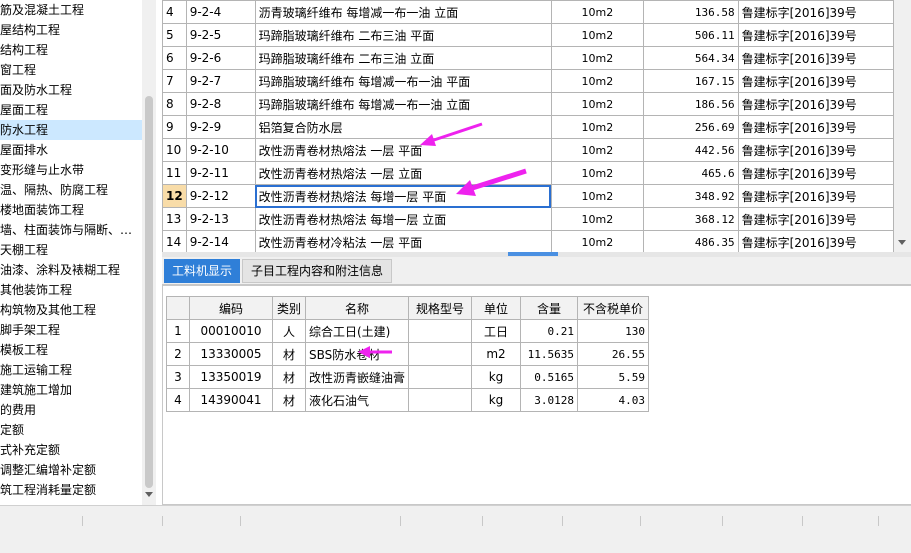  I want to click on scroll-down-arrow-icon, so click(149, 494).